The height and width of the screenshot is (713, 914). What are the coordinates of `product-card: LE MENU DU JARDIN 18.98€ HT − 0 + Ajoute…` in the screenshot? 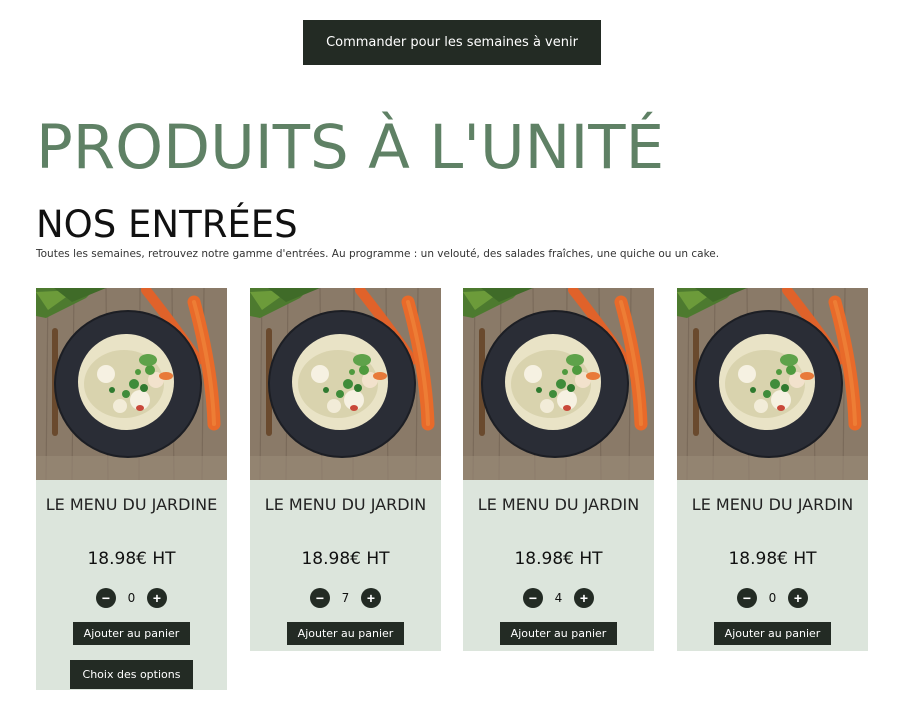 It's located at (772, 469).